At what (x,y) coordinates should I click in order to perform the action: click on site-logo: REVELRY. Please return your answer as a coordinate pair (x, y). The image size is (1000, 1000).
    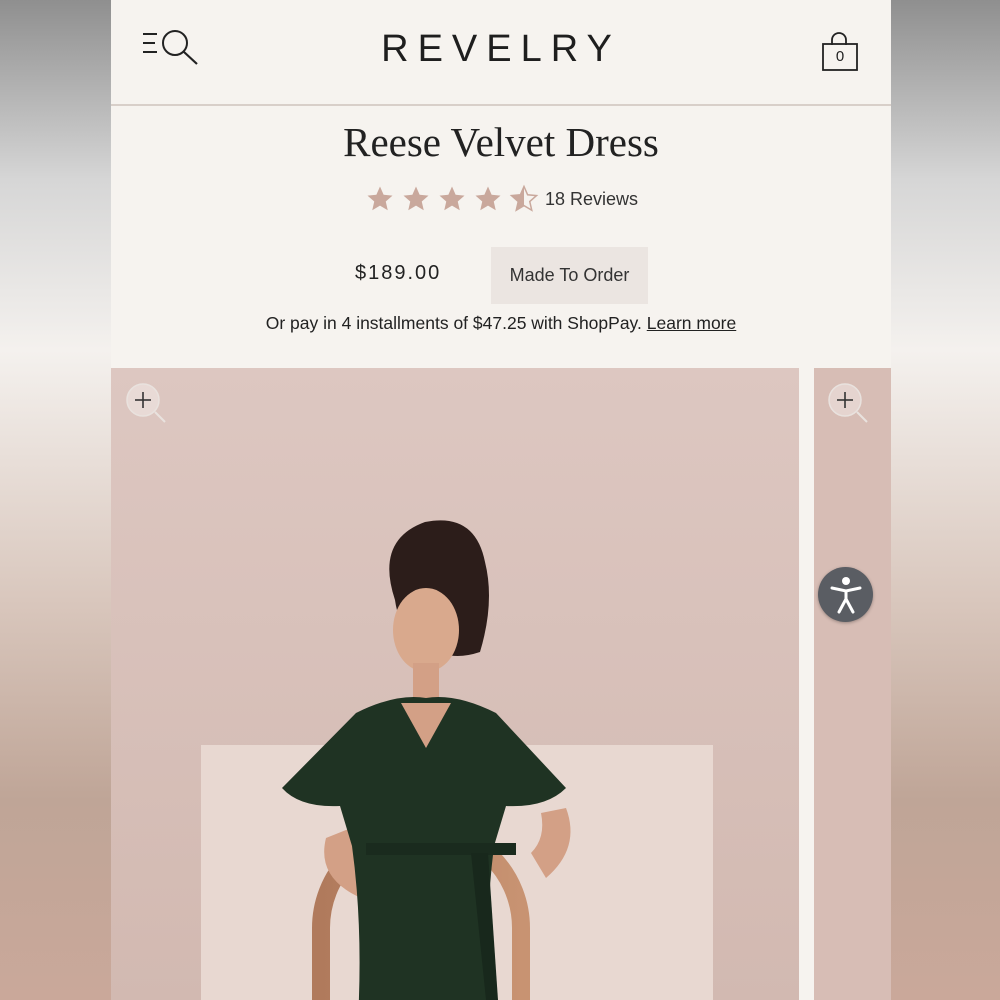
    Looking at the image, I should click on (501, 49).